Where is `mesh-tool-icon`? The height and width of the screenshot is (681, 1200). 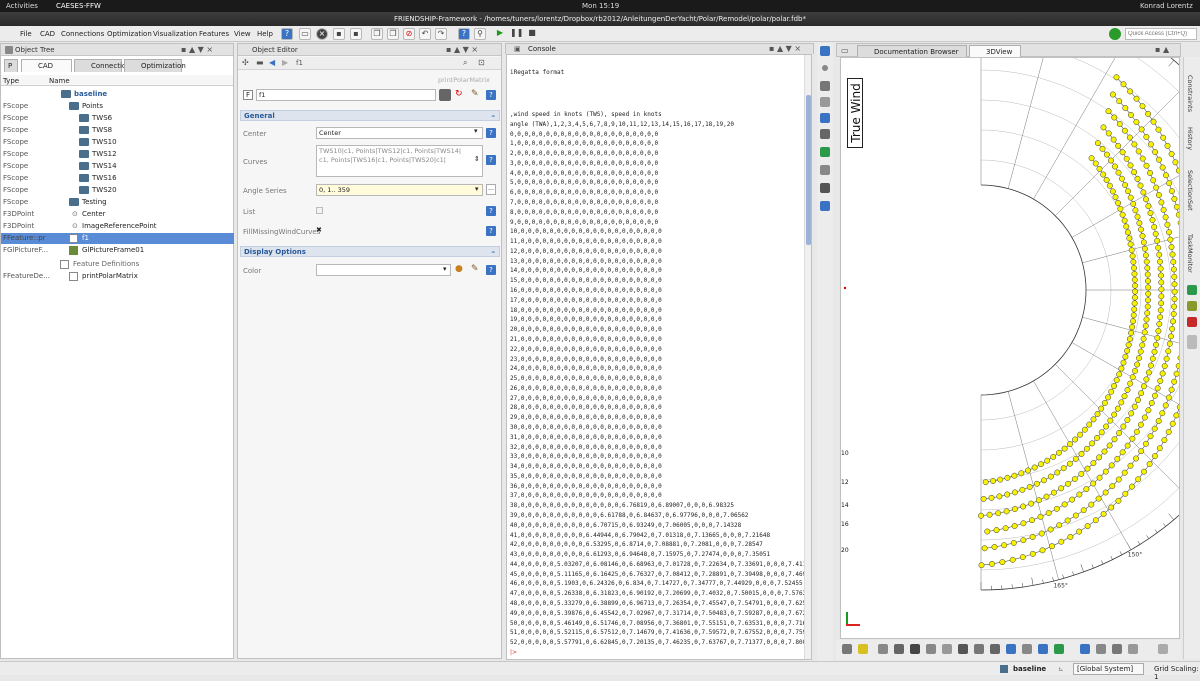 mesh-tool-icon is located at coordinates (825, 152).